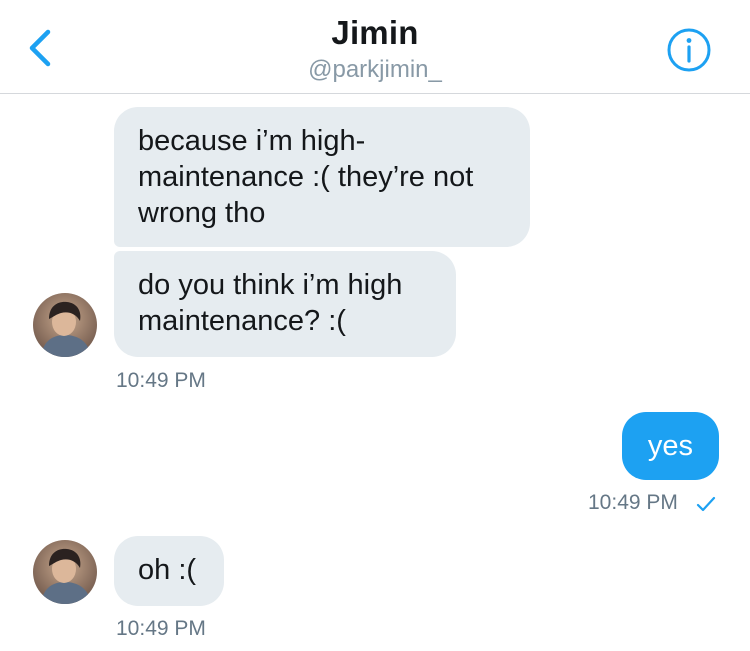 The height and width of the screenshot is (651, 750). Describe the element at coordinates (285, 304) in the screenshot. I see `message-bubble-incoming: do you think i’m high maintenance? :(` at that location.